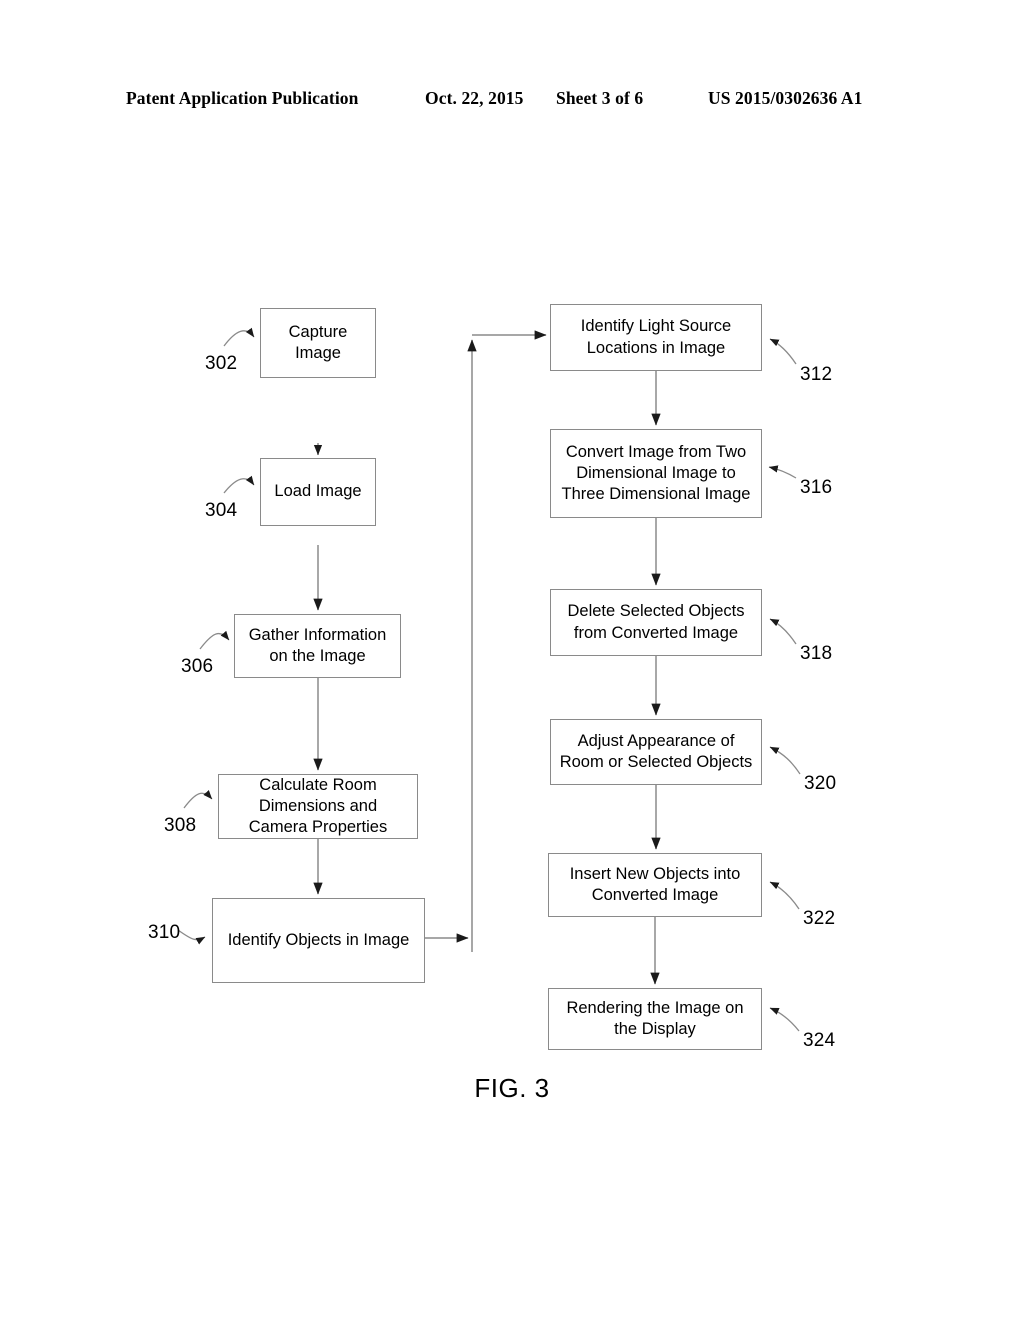 Image resolution: width=1024 pixels, height=1320 pixels. I want to click on reference-numeral-306: 306, so click(197, 666).